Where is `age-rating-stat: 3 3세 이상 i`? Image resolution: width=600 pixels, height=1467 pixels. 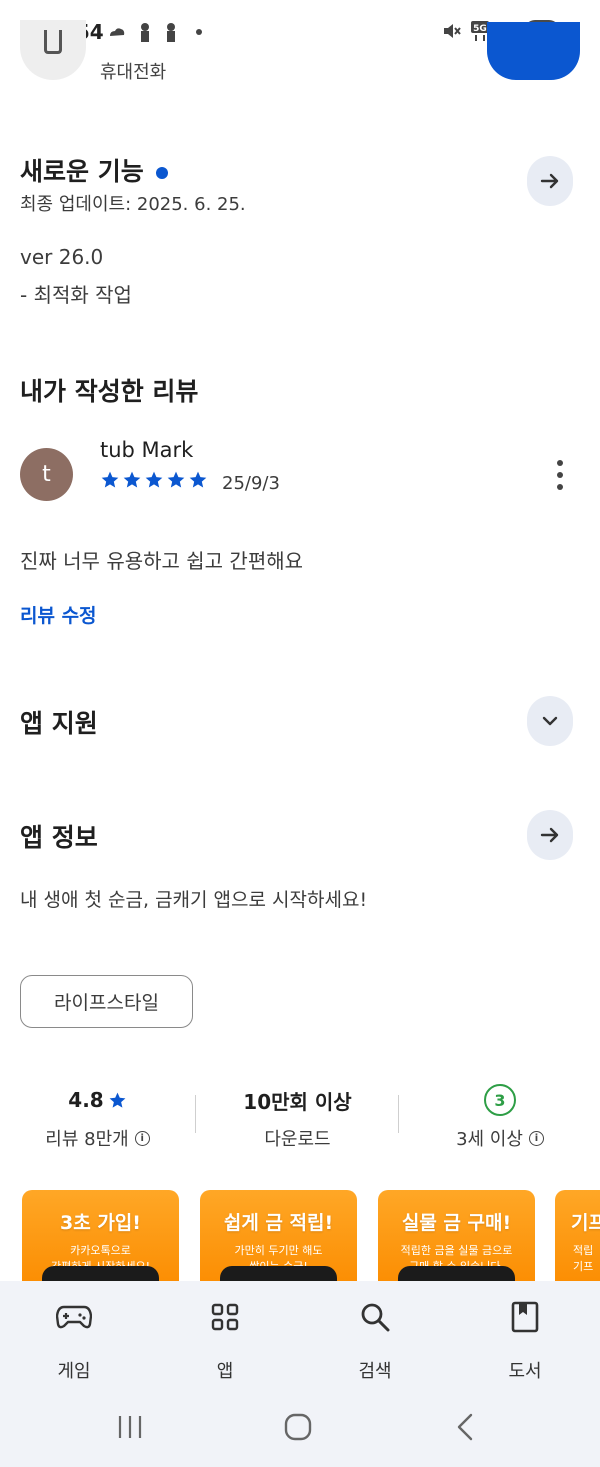 age-rating-stat: 3 3세 이상 i is located at coordinates (500, 1117).